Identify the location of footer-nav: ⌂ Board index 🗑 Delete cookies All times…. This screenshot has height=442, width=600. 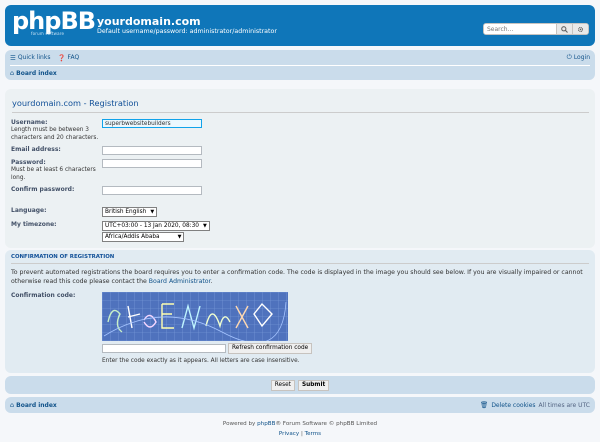
(300, 405).